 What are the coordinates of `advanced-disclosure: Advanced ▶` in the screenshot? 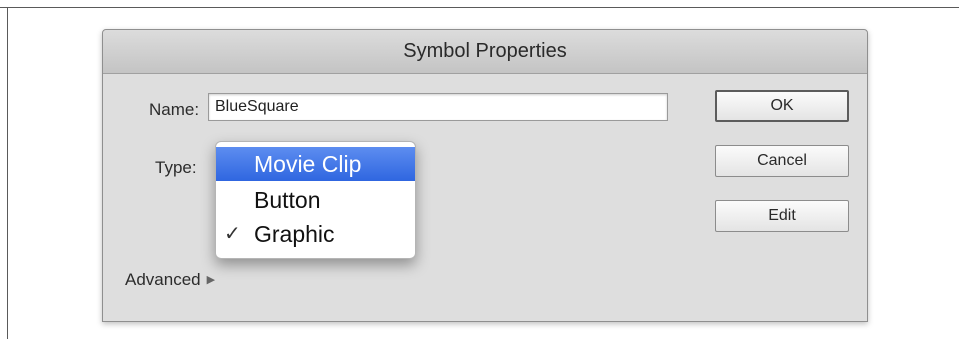 It's located at (170, 280).